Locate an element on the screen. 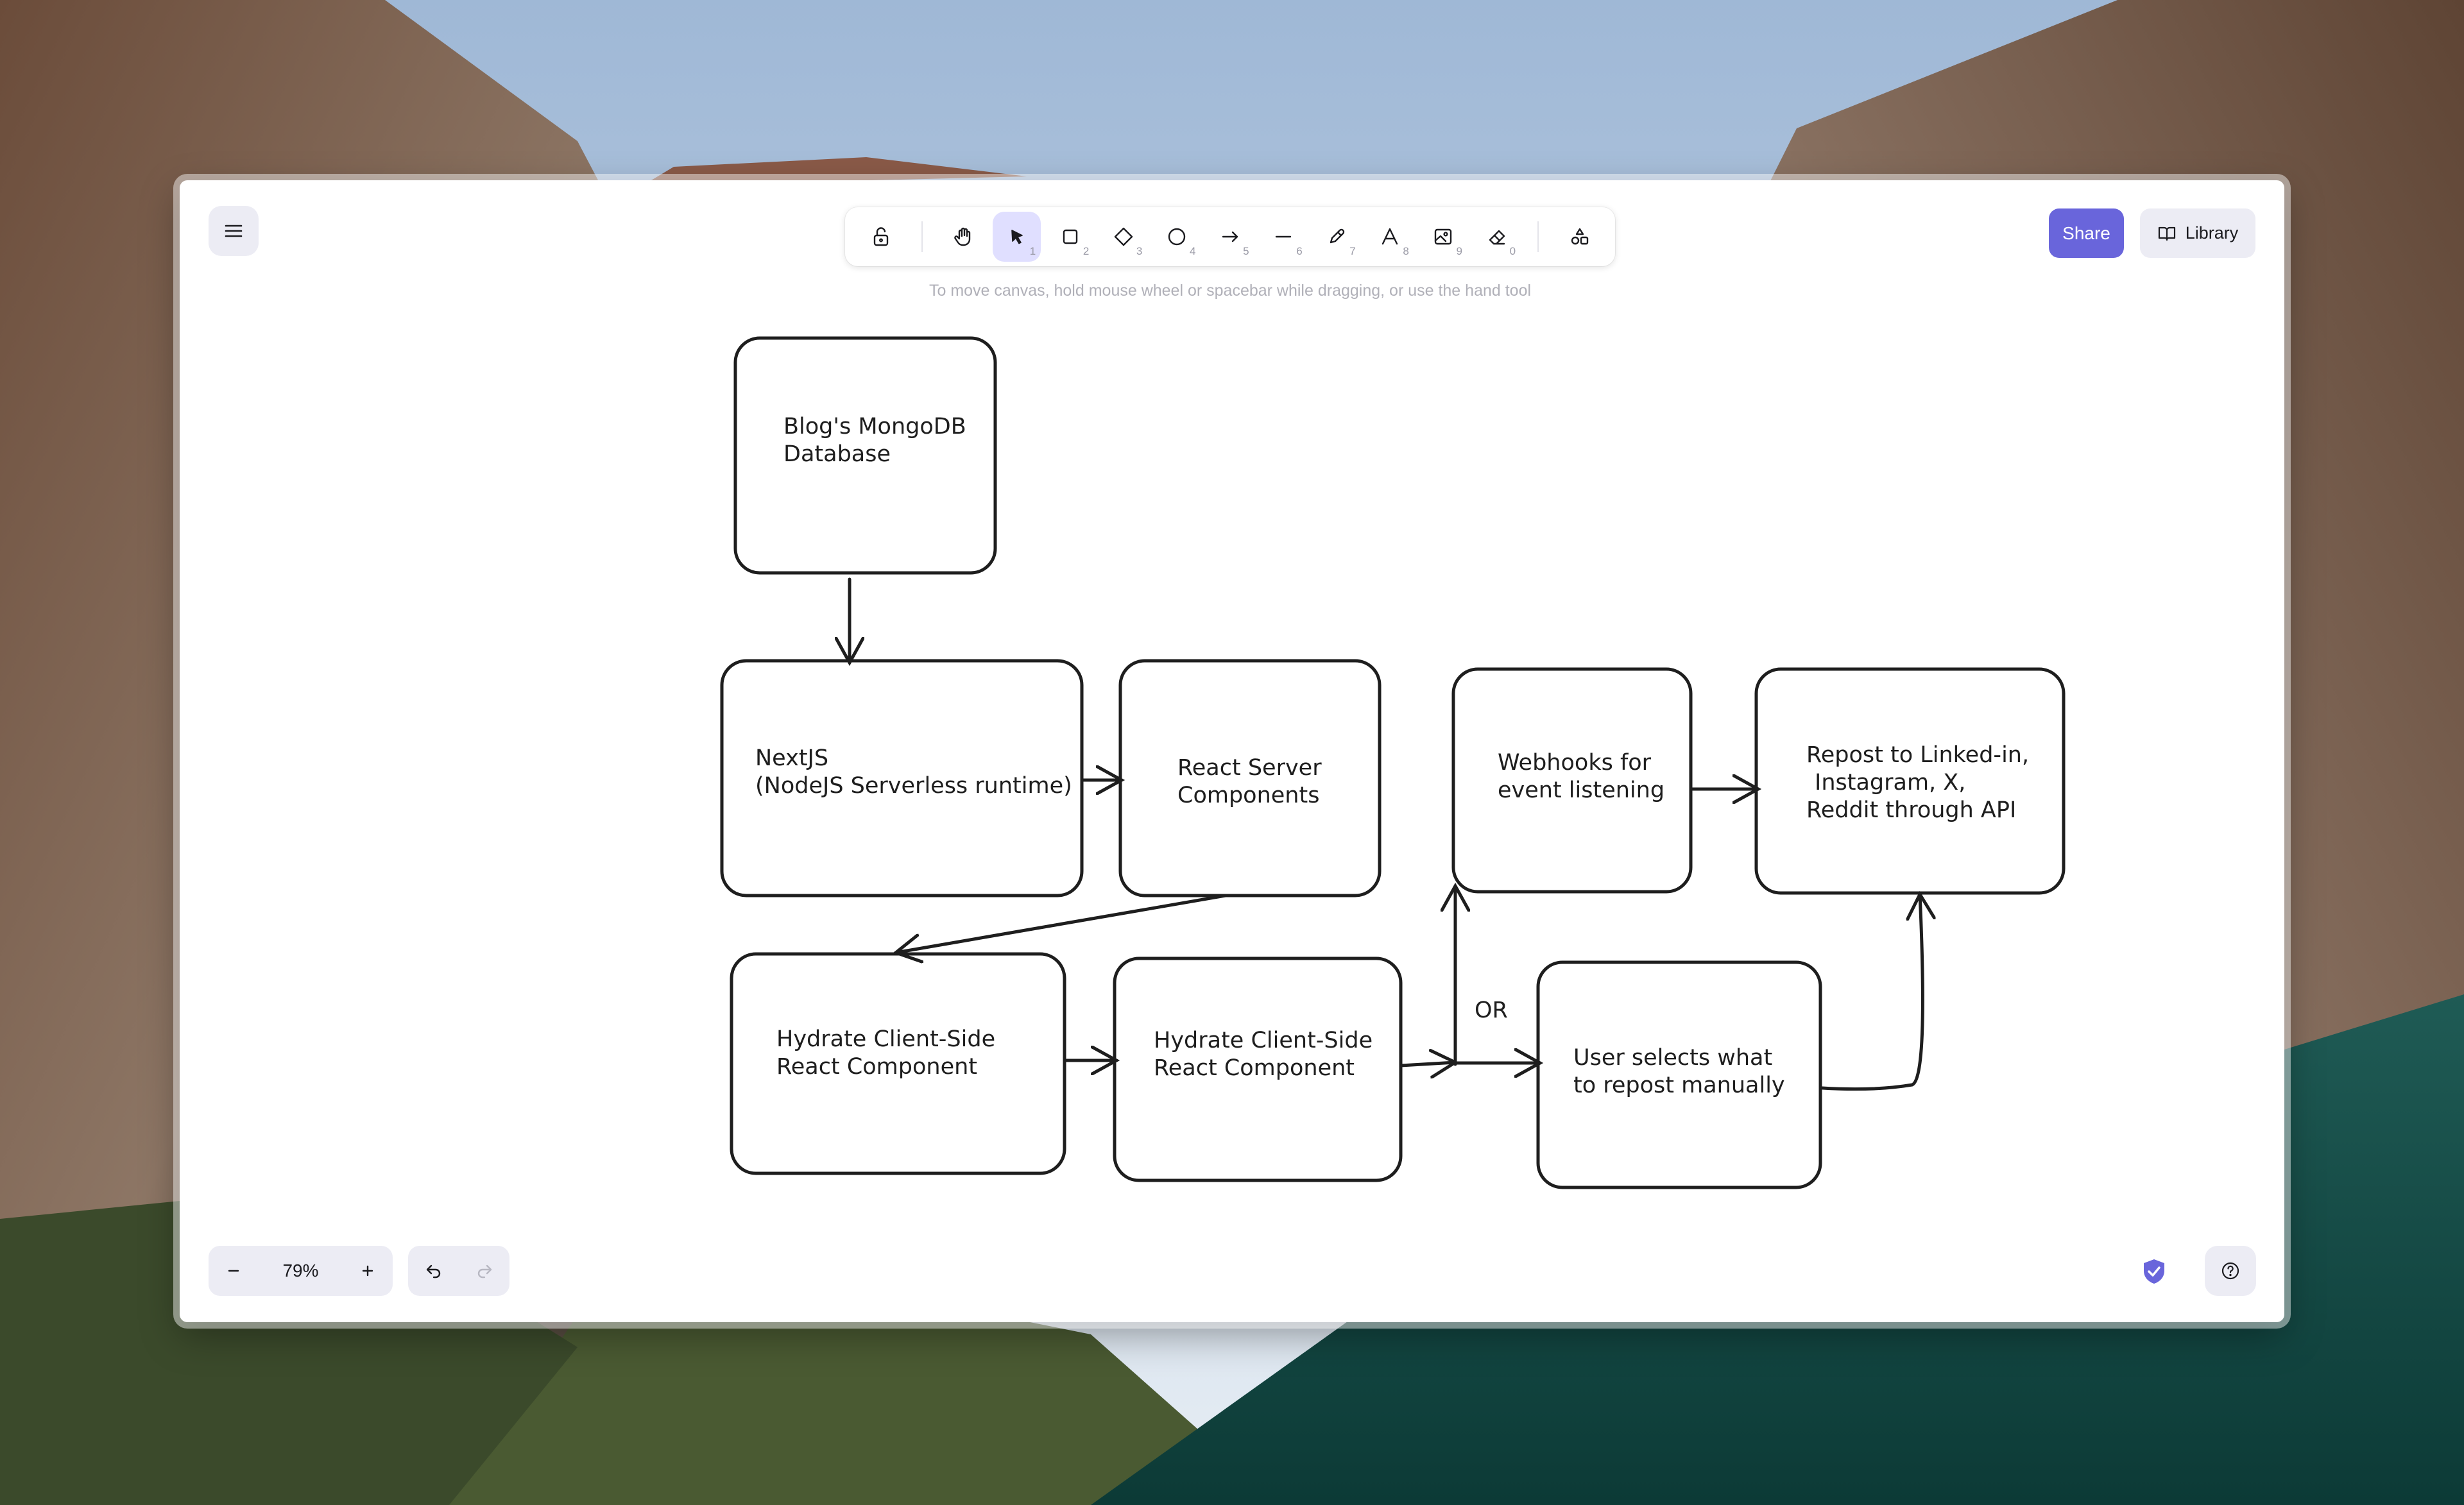 The image size is (2464, 1505). rectangle-icon is located at coordinates (1070, 236).